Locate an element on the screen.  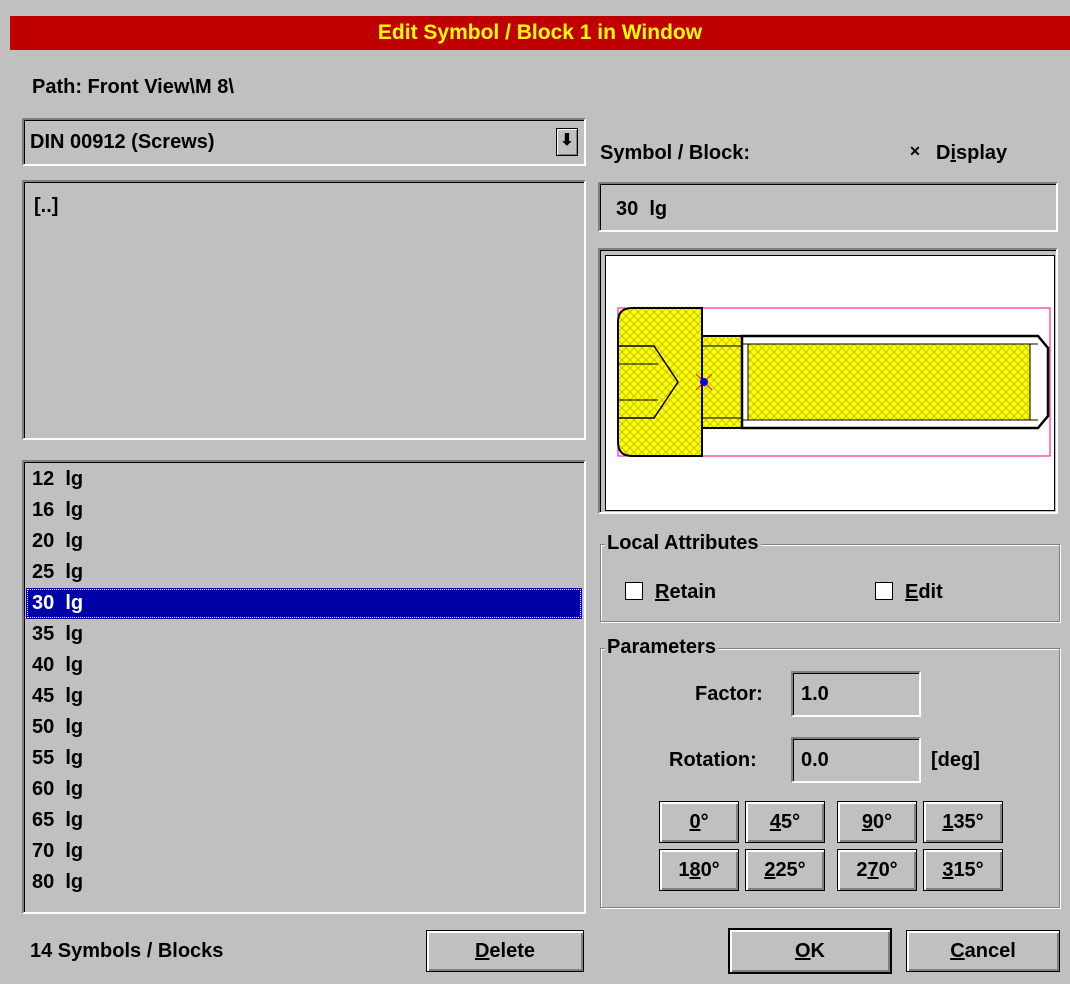
parameters-title: Parameters is located at coordinates (661, 647).